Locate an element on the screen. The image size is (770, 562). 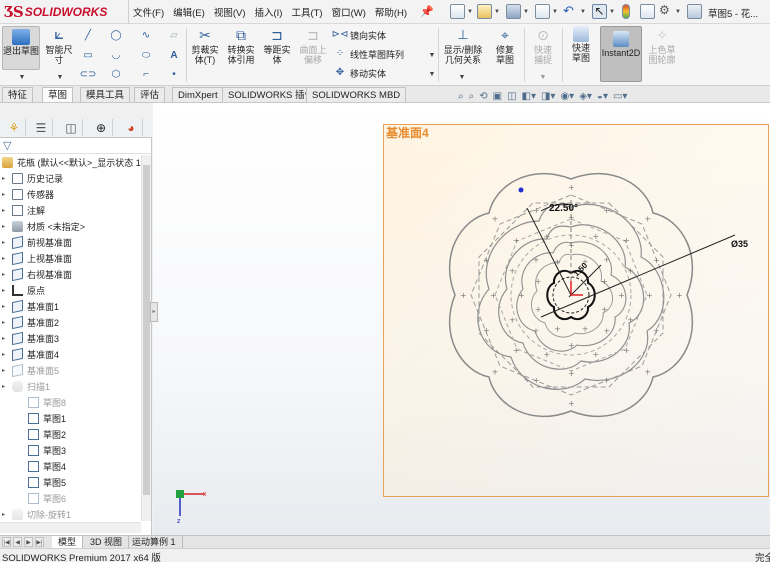
property-manager-tab-icon: ☰ is located at coordinates (41, 127).